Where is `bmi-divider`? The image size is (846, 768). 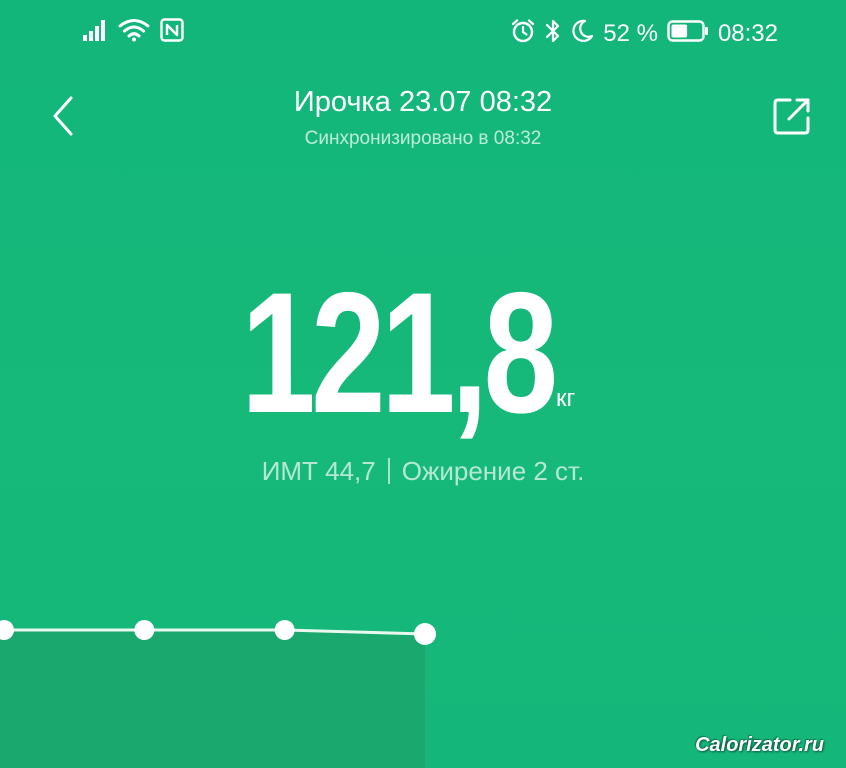
bmi-divider is located at coordinates (388, 471).